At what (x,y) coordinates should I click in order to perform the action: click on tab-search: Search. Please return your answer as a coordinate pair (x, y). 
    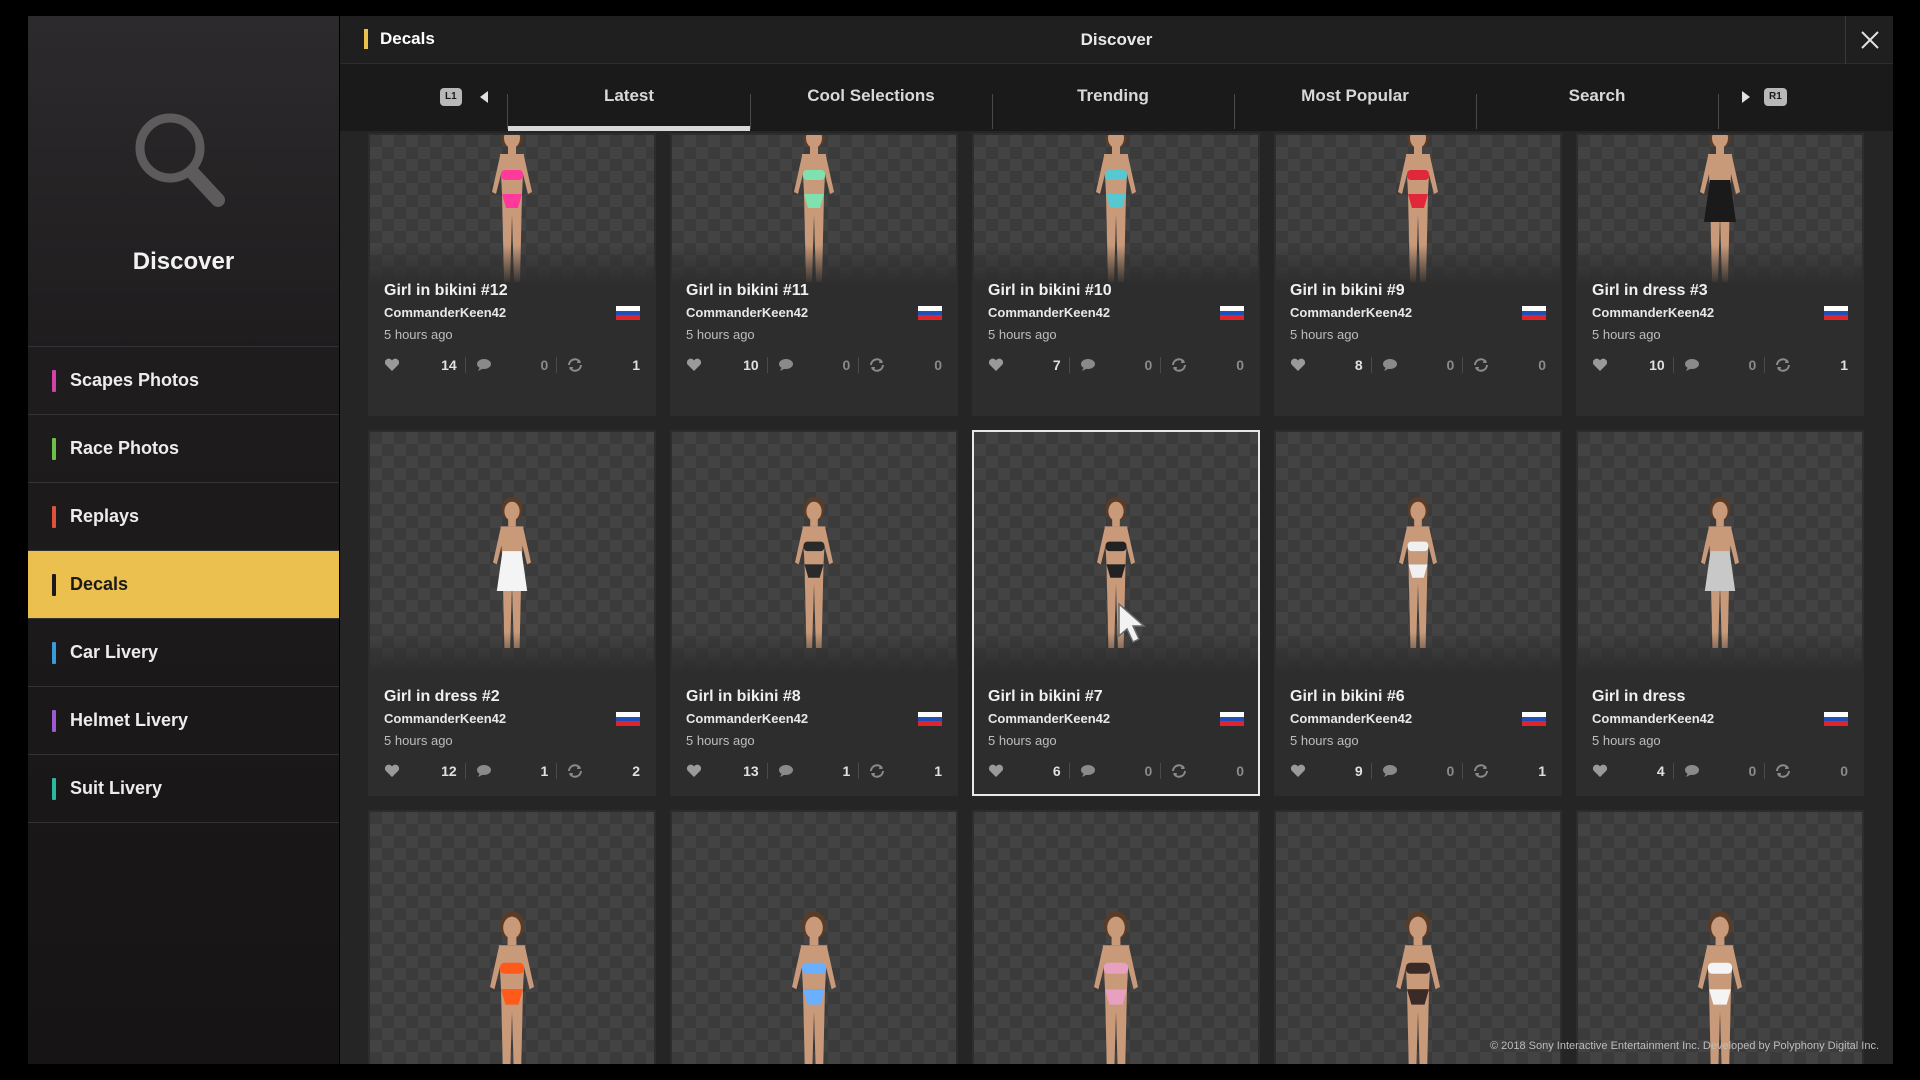
    Looking at the image, I should click on (1597, 97).